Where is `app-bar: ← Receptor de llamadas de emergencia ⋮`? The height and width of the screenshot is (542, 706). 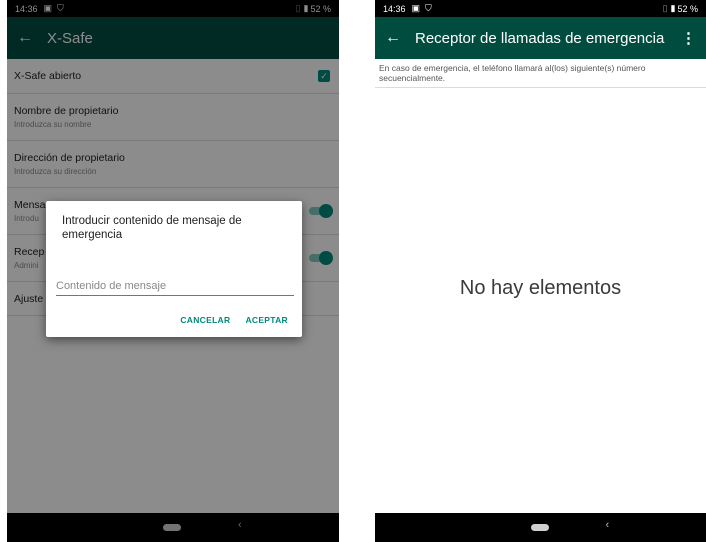
app-bar: ← Receptor de llamadas de emergencia ⋮ is located at coordinates (540, 38).